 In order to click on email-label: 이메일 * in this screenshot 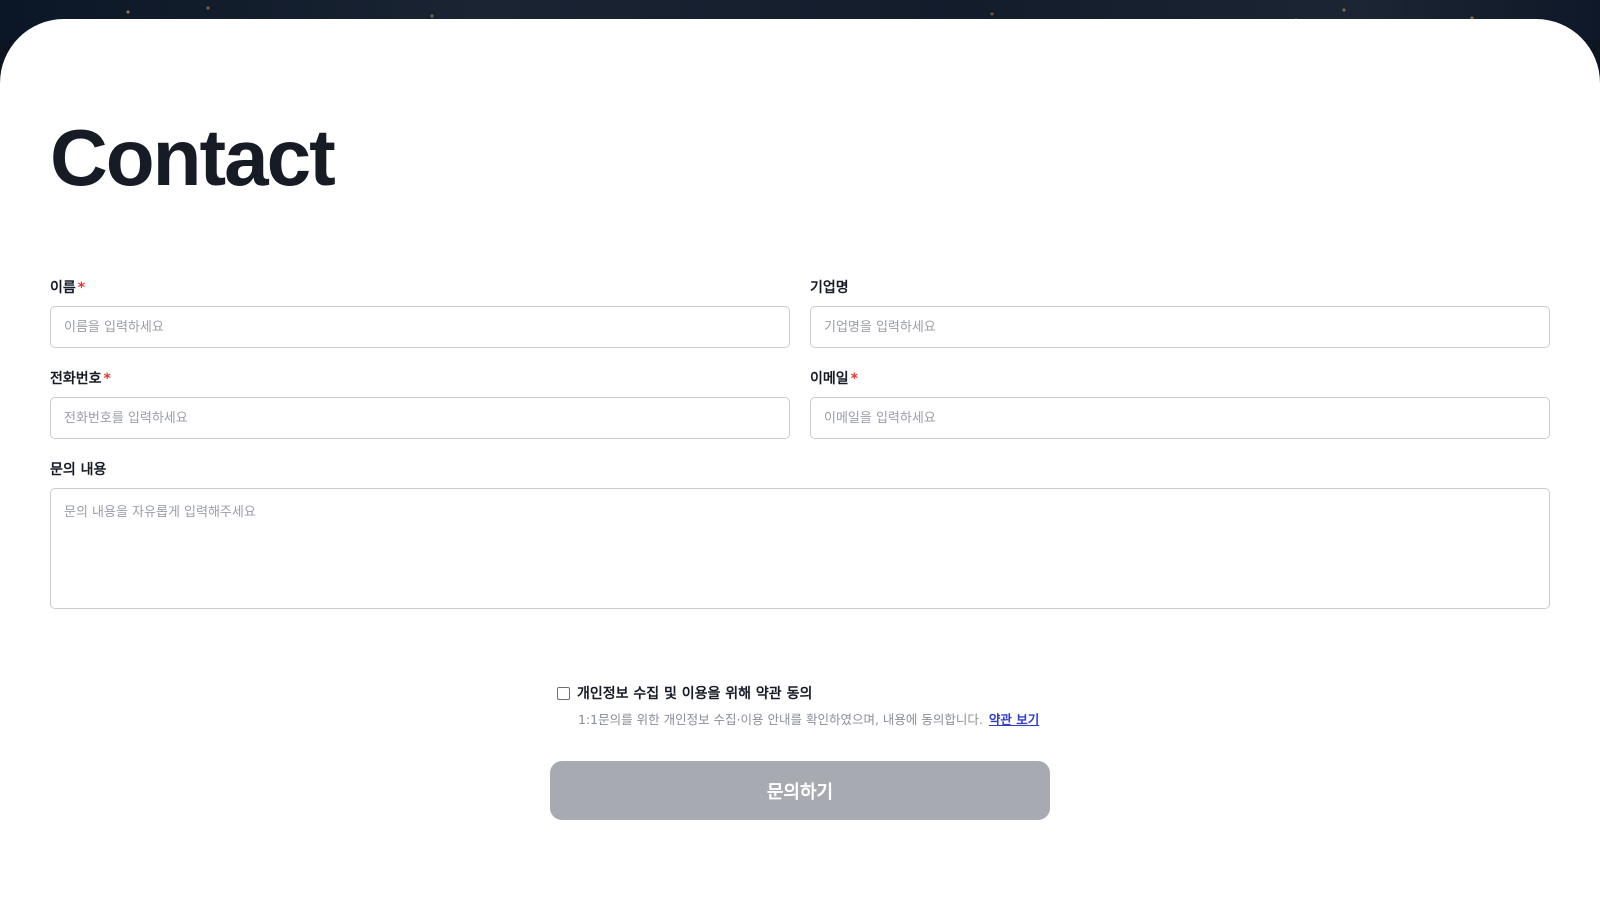, I will do `click(1180, 379)`.